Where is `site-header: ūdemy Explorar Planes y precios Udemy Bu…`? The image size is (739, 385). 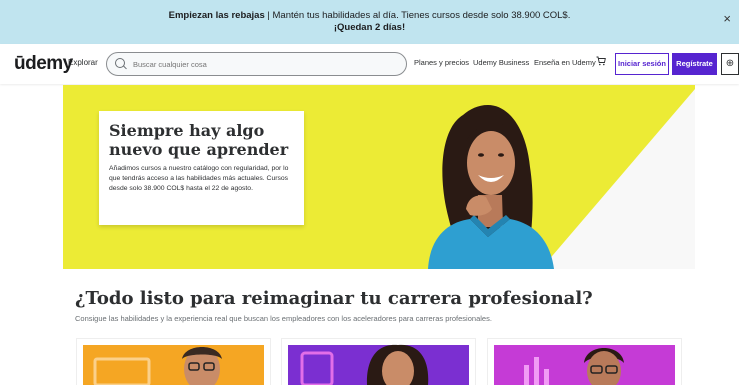 site-header: ūdemy Explorar Planes y precios Udemy Bu… is located at coordinates (369, 64).